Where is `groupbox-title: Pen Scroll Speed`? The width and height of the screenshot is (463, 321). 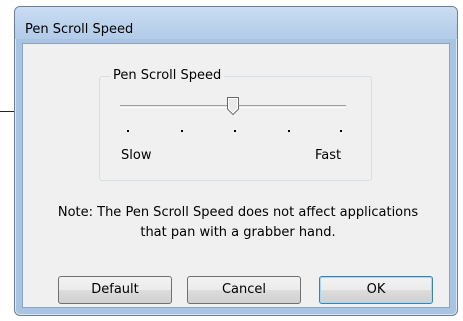 groupbox-title: Pen Scroll Speed is located at coordinates (167, 76).